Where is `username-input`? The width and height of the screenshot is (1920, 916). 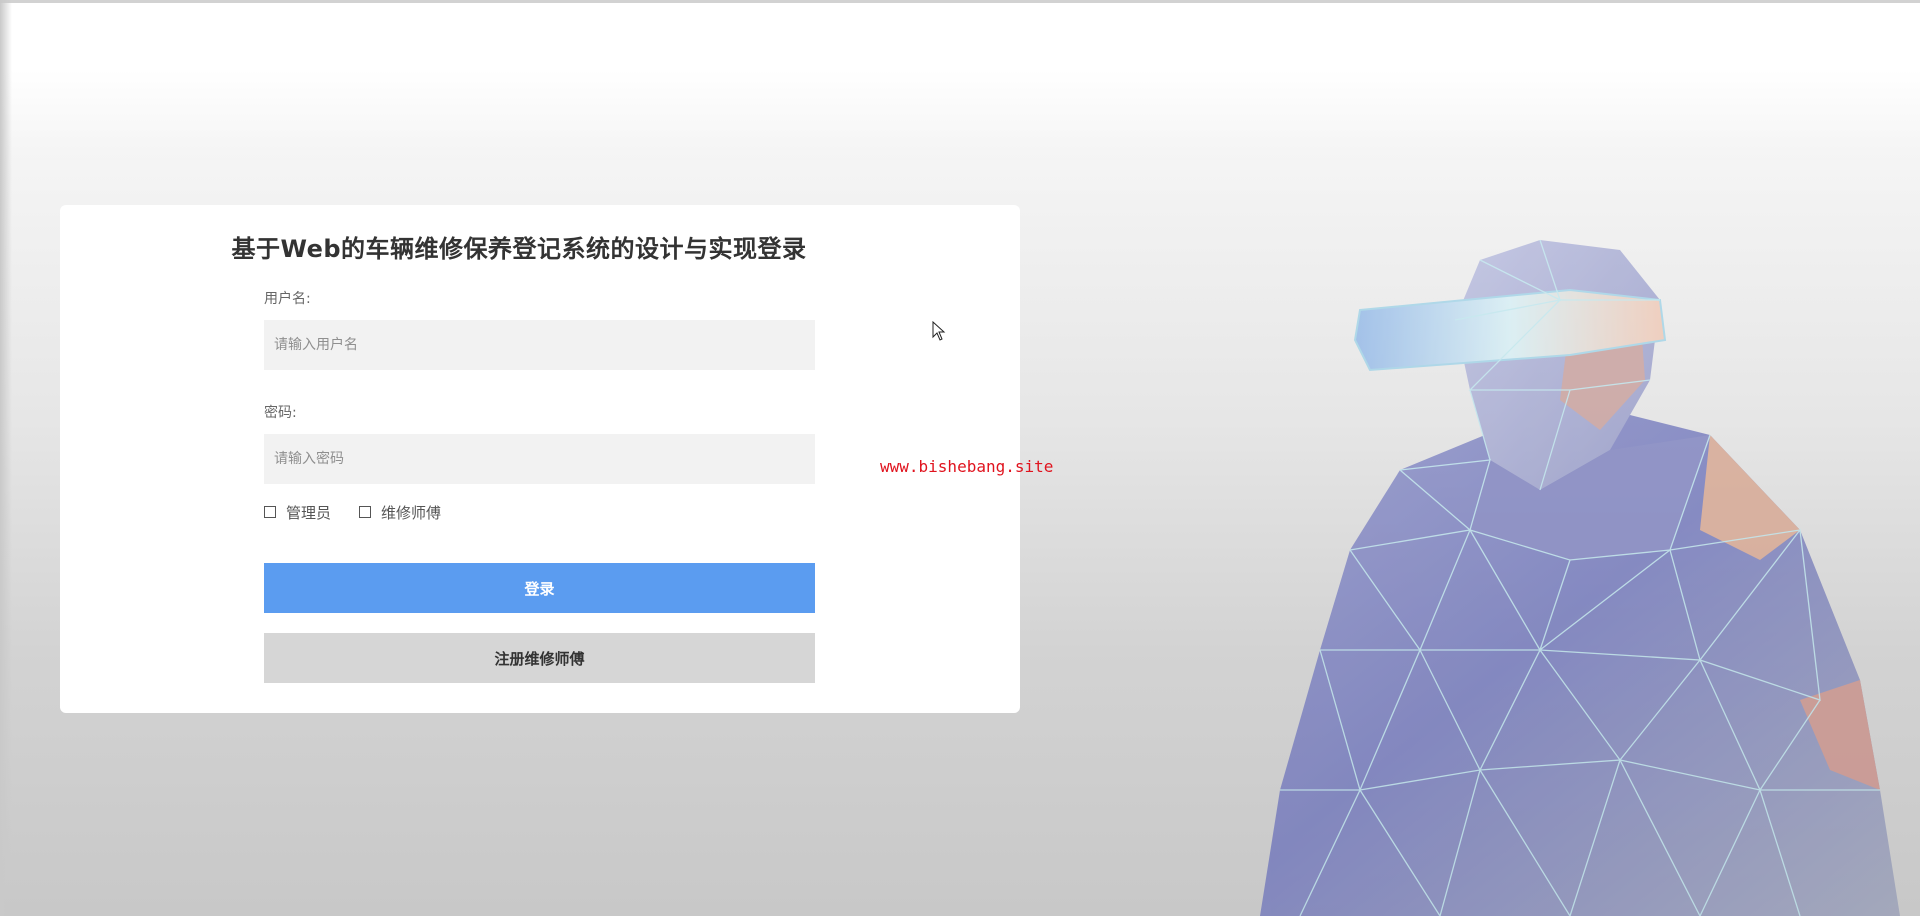
username-input is located at coordinates (539, 345).